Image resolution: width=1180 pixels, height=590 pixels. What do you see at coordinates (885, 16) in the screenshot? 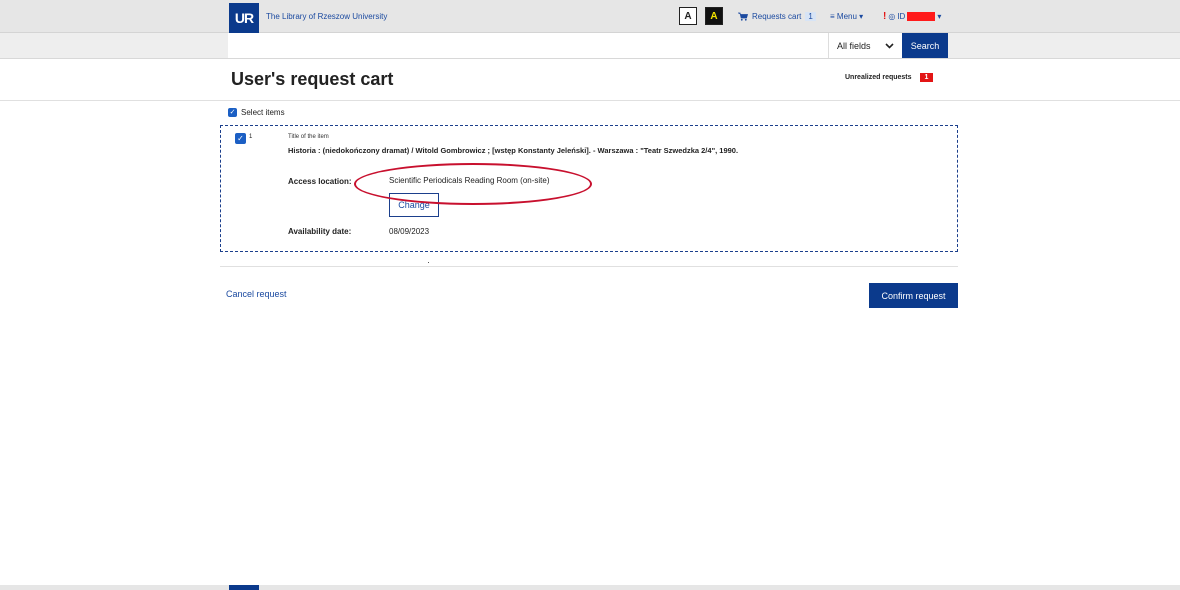
I see `alert-icon: !` at bounding box center [885, 16].